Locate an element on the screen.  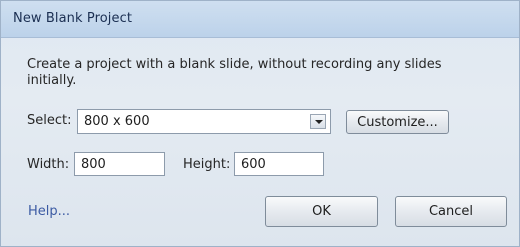
ok-button-label: OK is located at coordinates (321, 211).